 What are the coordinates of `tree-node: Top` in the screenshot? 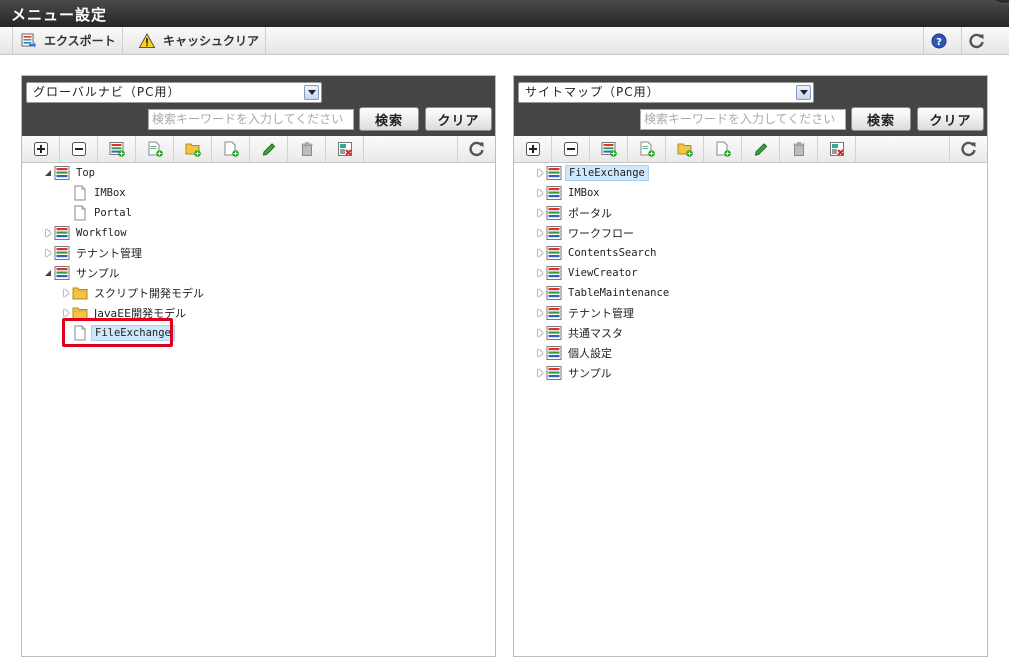 It's located at (71, 173).